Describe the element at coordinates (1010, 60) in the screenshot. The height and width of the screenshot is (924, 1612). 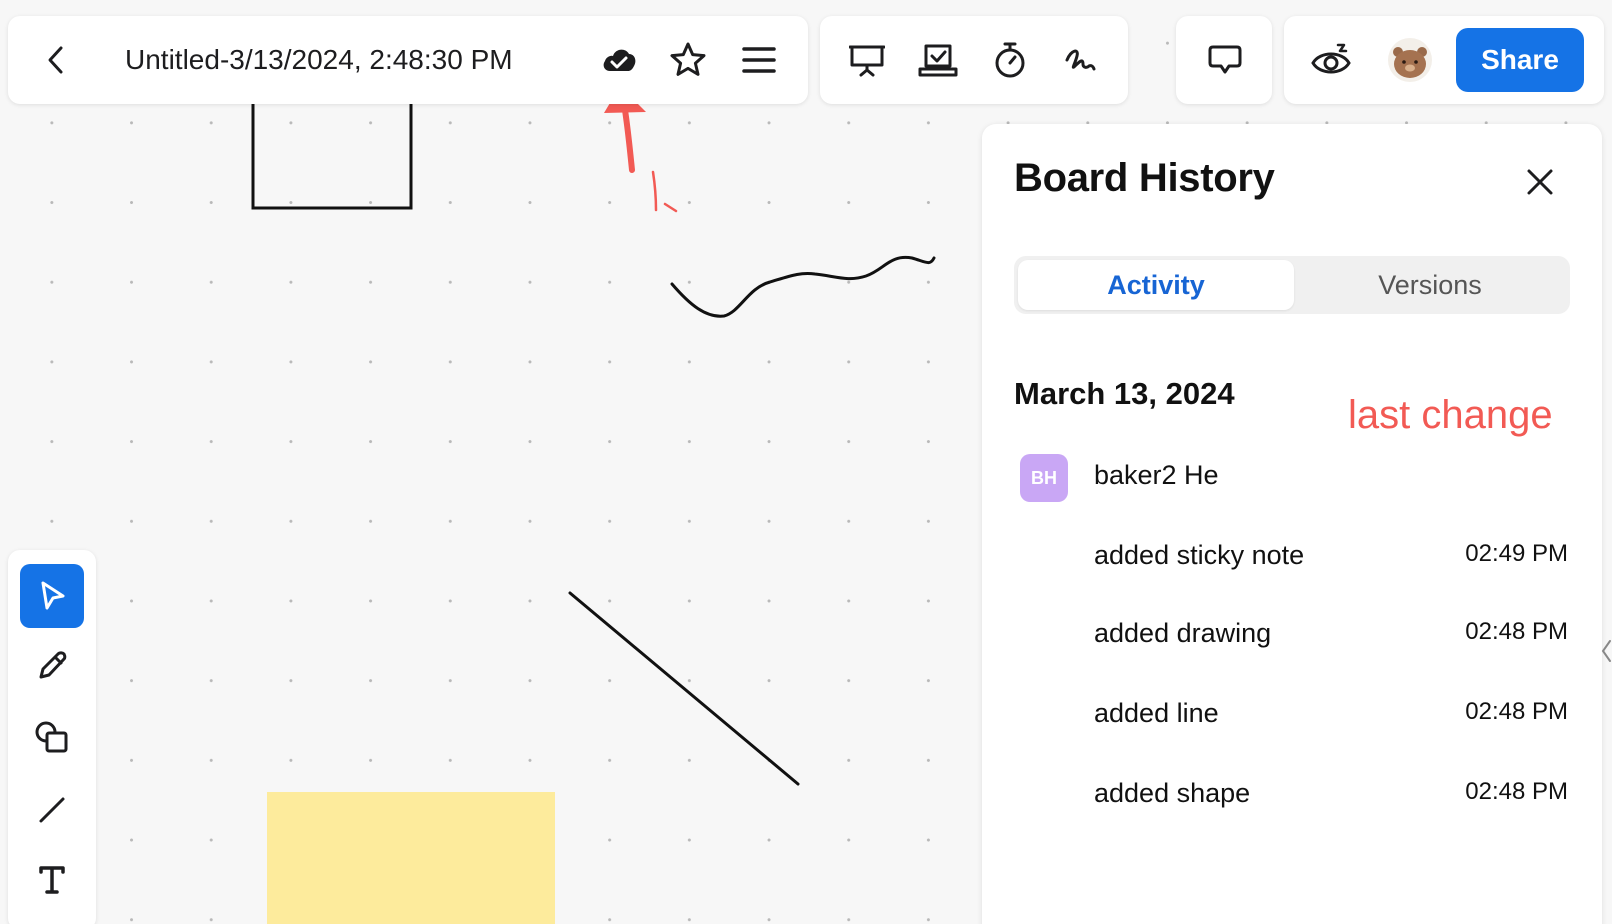
I see `timer-icon` at that location.